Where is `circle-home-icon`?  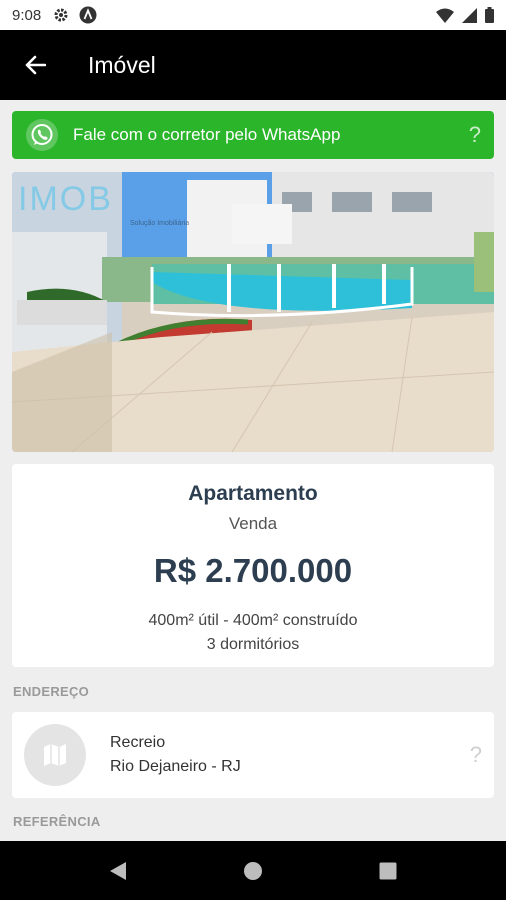
circle-home-icon is located at coordinates (252, 870).